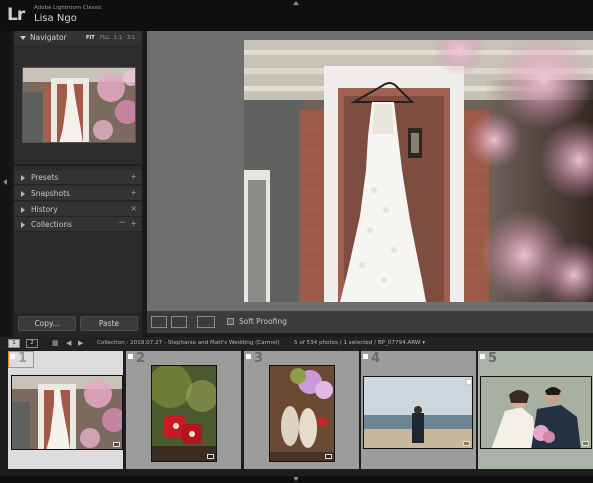  Describe the element at coordinates (133, 208) in the screenshot. I see `clear-history-icon: ×` at that location.